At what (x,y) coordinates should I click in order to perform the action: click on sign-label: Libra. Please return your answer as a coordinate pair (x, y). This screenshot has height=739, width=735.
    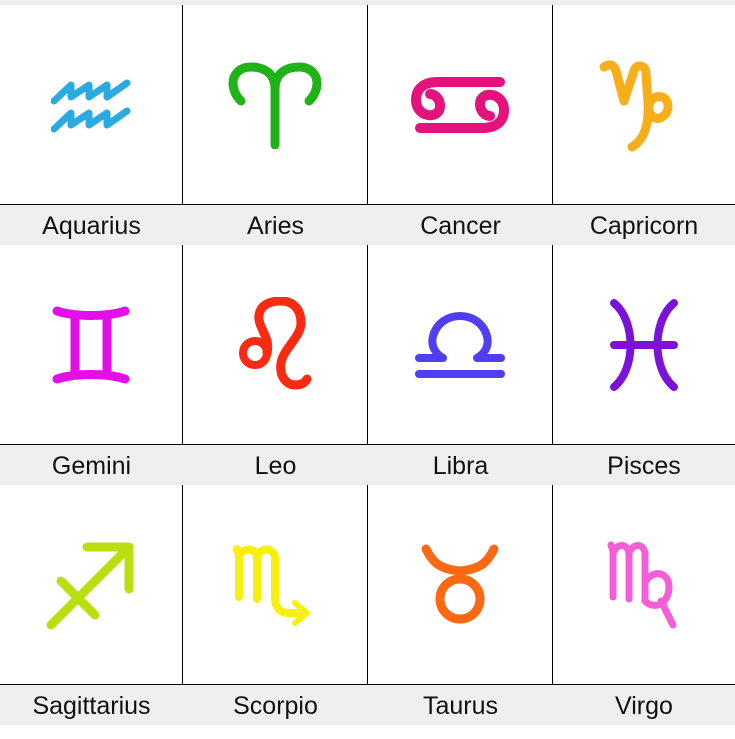
    Looking at the image, I should click on (460, 466).